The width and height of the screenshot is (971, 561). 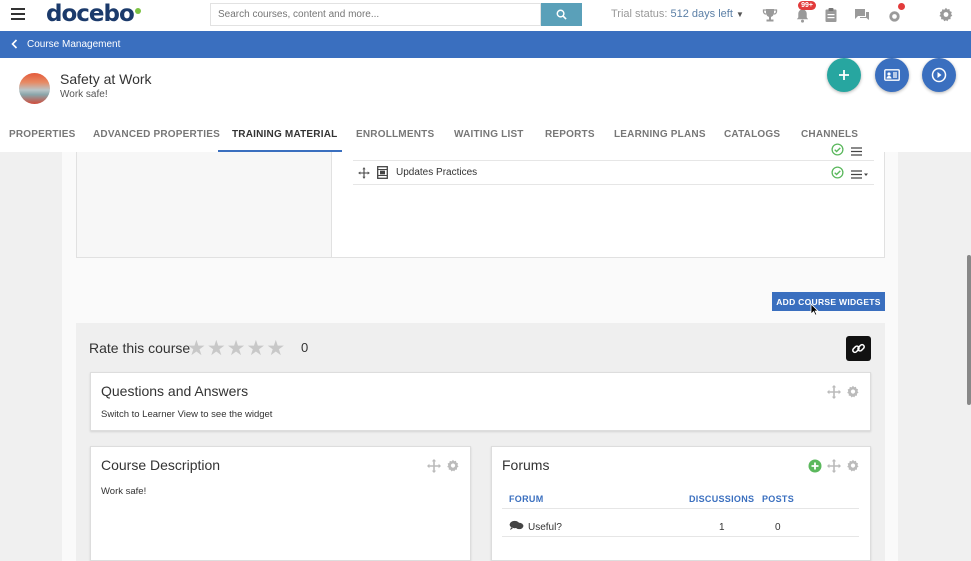 I want to click on play-course-button, so click(x=939, y=75).